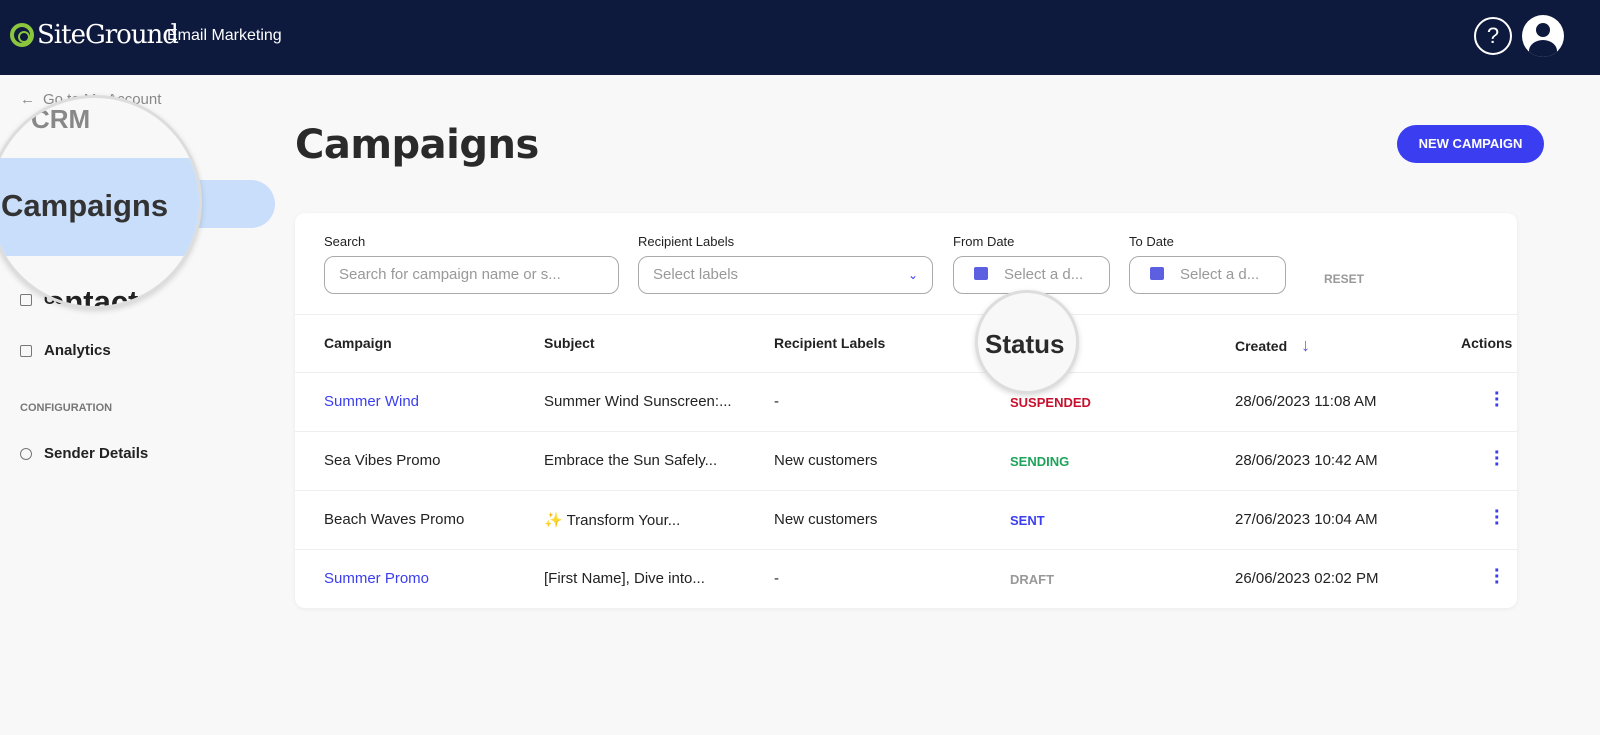 The image size is (1600, 735). I want to click on recipient-labels-label: Recipient Labels, so click(686, 241).